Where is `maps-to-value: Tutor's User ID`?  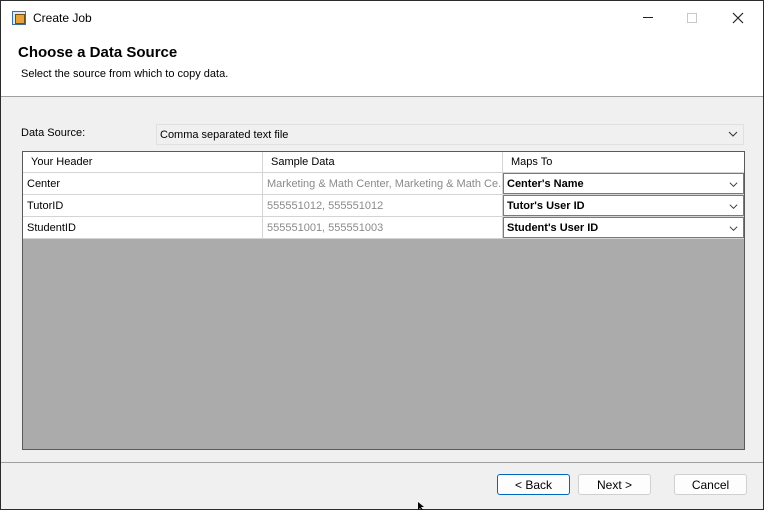 maps-to-value: Tutor's User ID is located at coordinates (546, 205).